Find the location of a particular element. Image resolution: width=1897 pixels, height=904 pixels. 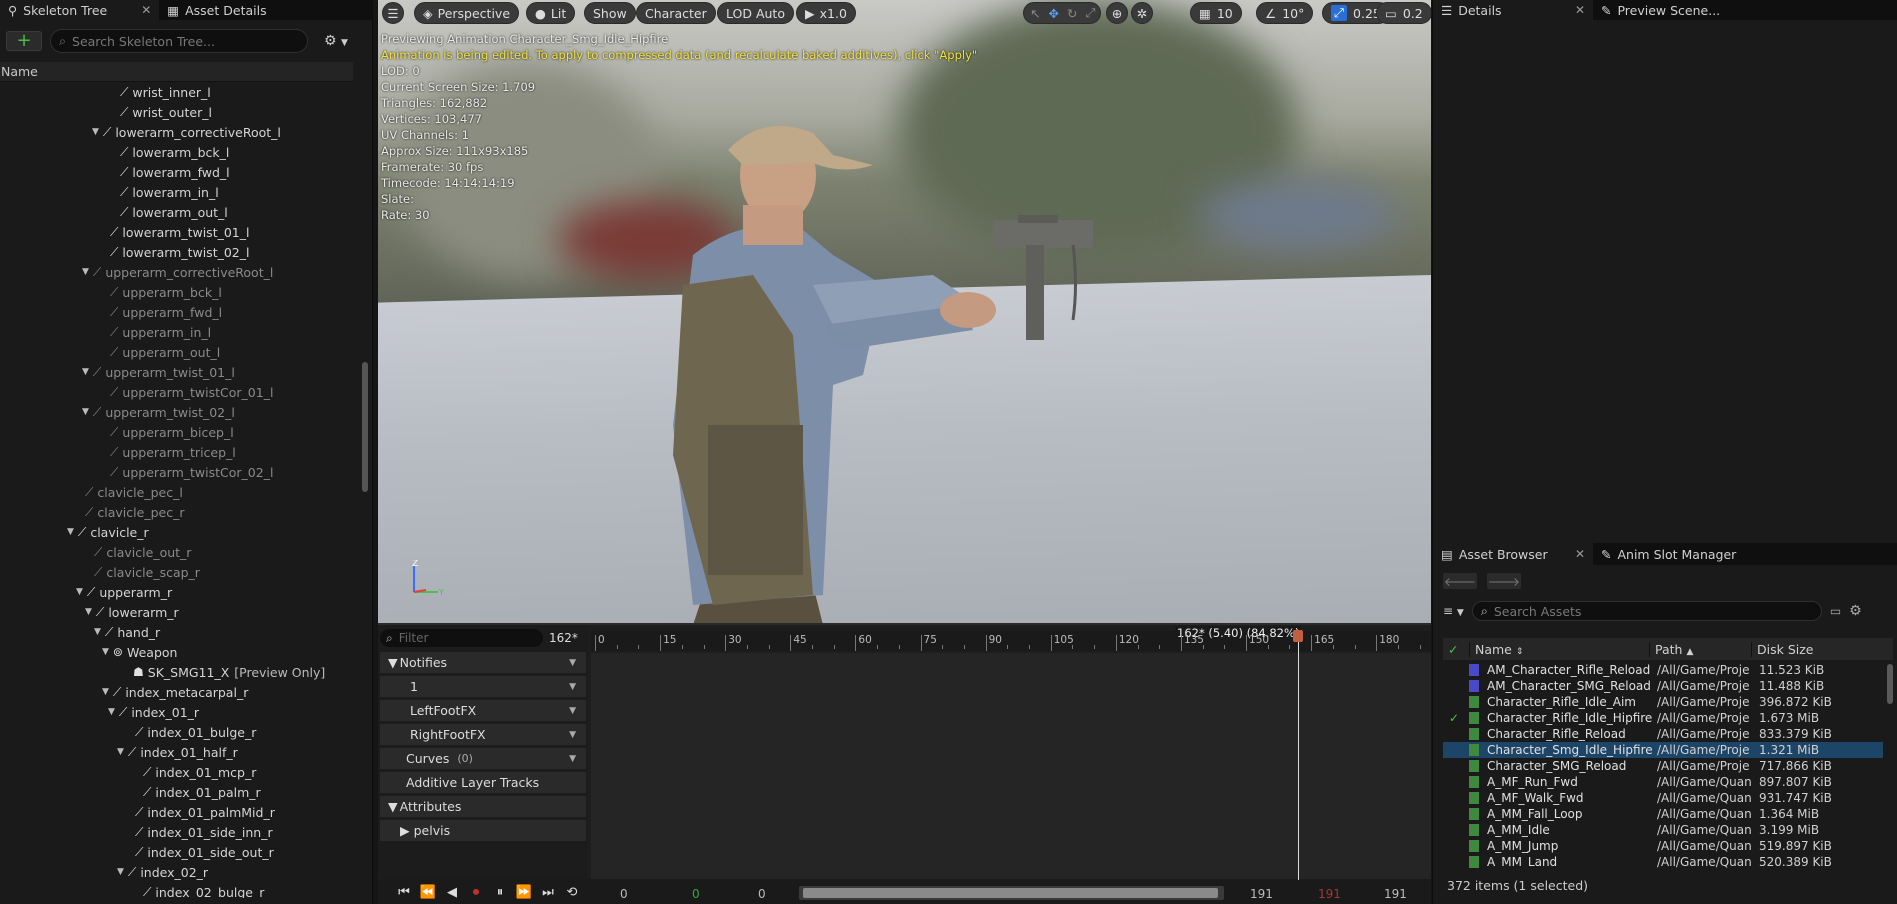

tree-row: ⟋ lowerarm_fwd_l is located at coordinates (175, 172).